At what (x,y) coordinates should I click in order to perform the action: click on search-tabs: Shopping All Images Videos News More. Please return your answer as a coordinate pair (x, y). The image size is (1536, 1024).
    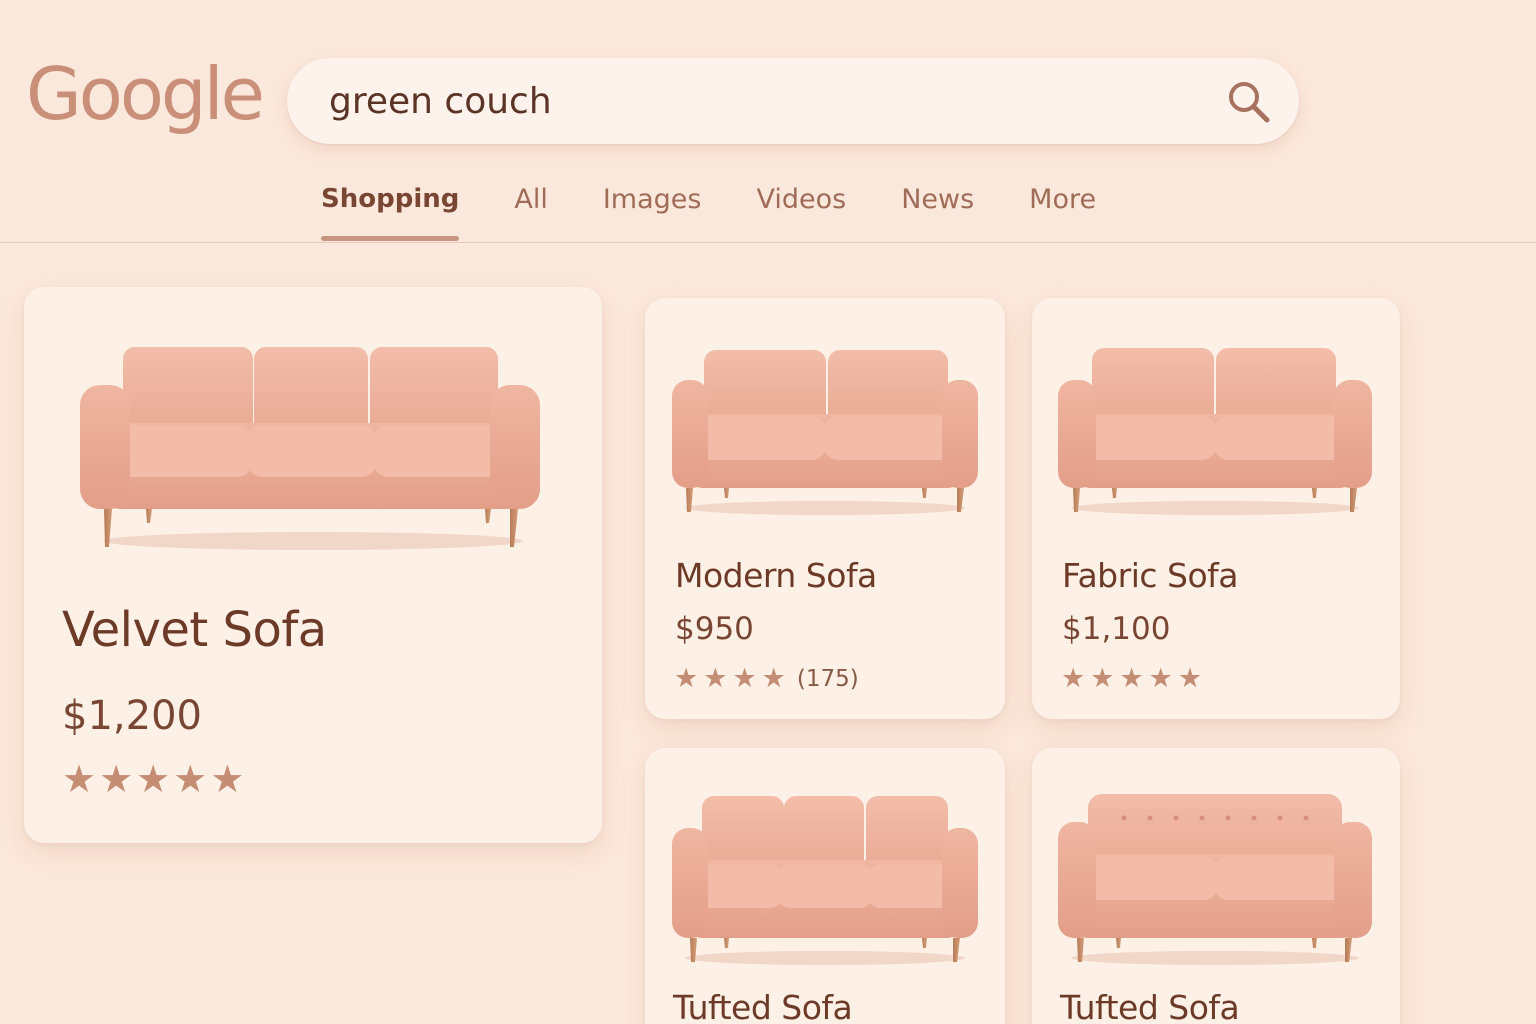
    Looking at the image, I should click on (736, 212).